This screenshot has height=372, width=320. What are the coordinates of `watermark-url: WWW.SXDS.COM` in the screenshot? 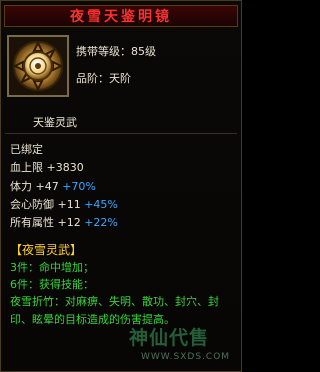 It's located at (186, 357).